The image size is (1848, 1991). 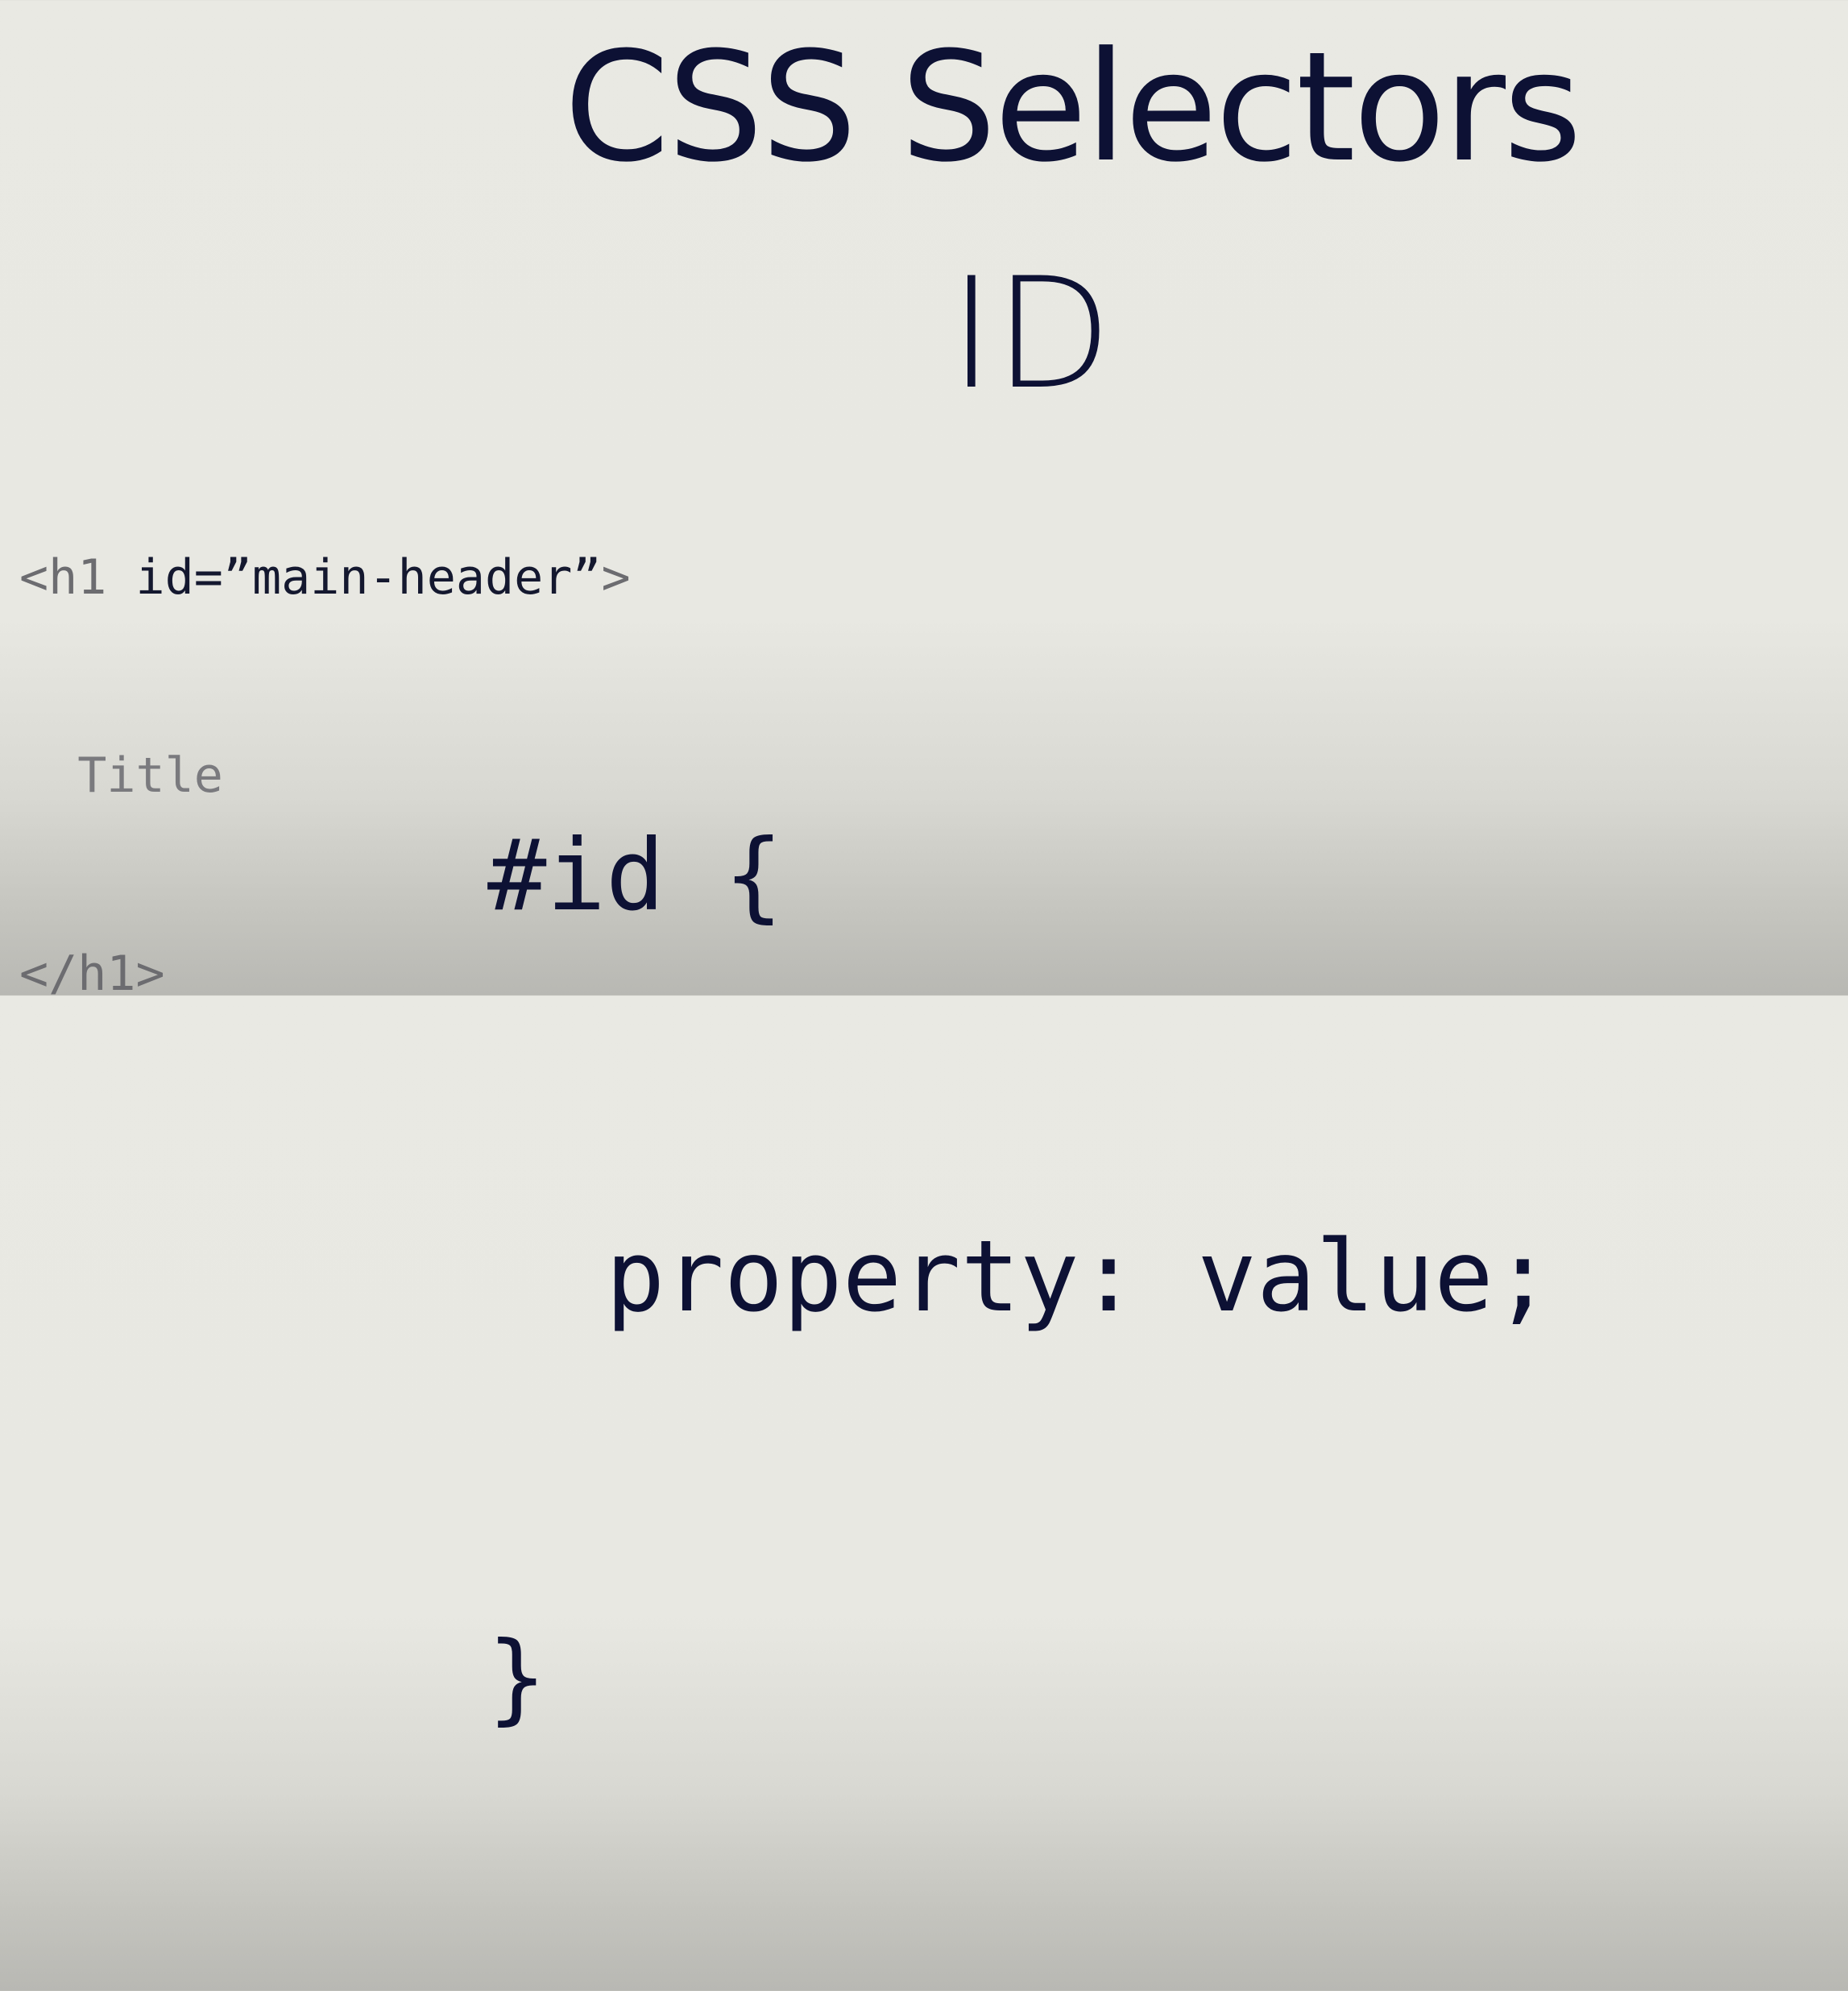 What do you see at coordinates (1031, 334) in the screenshot?
I see `slide-subtitle: ID` at bounding box center [1031, 334].